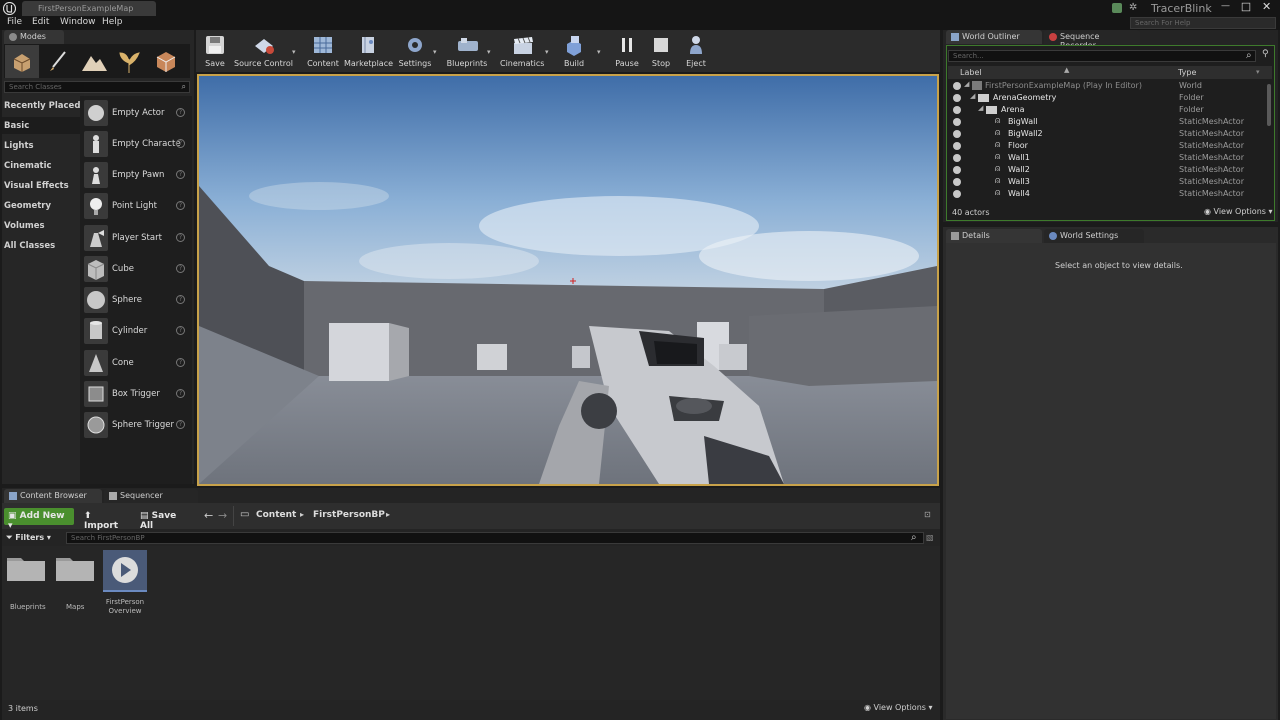 This screenshot has width=1280, height=720. What do you see at coordinates (930, 537) in the screenshot?
I see `save-search-icon: ▧` at bounding box center [930, 537].